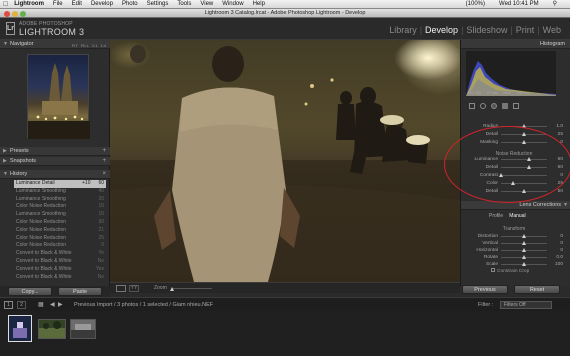  I want to click on add-preset-icon: +, so click(104, 151).